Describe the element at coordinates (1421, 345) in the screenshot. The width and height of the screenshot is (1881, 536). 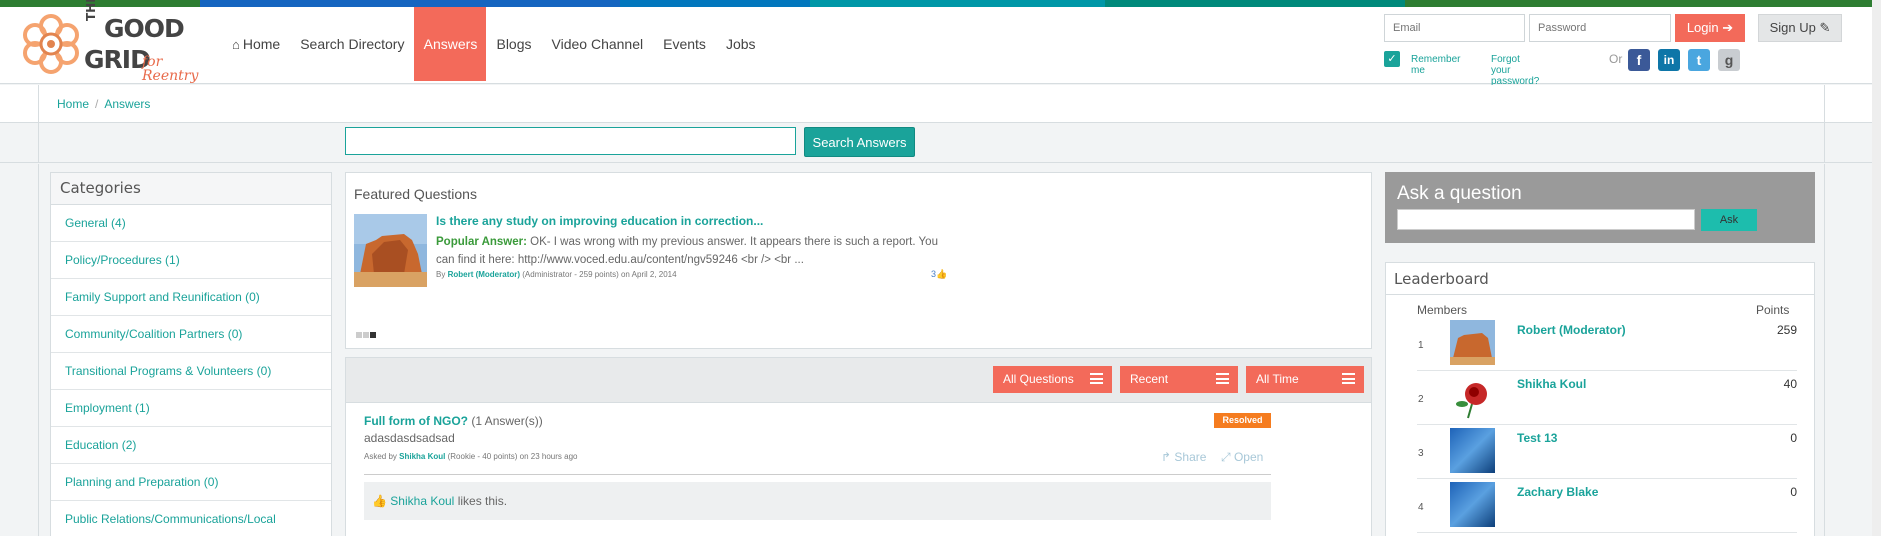
I see `rank: 1` at that location.